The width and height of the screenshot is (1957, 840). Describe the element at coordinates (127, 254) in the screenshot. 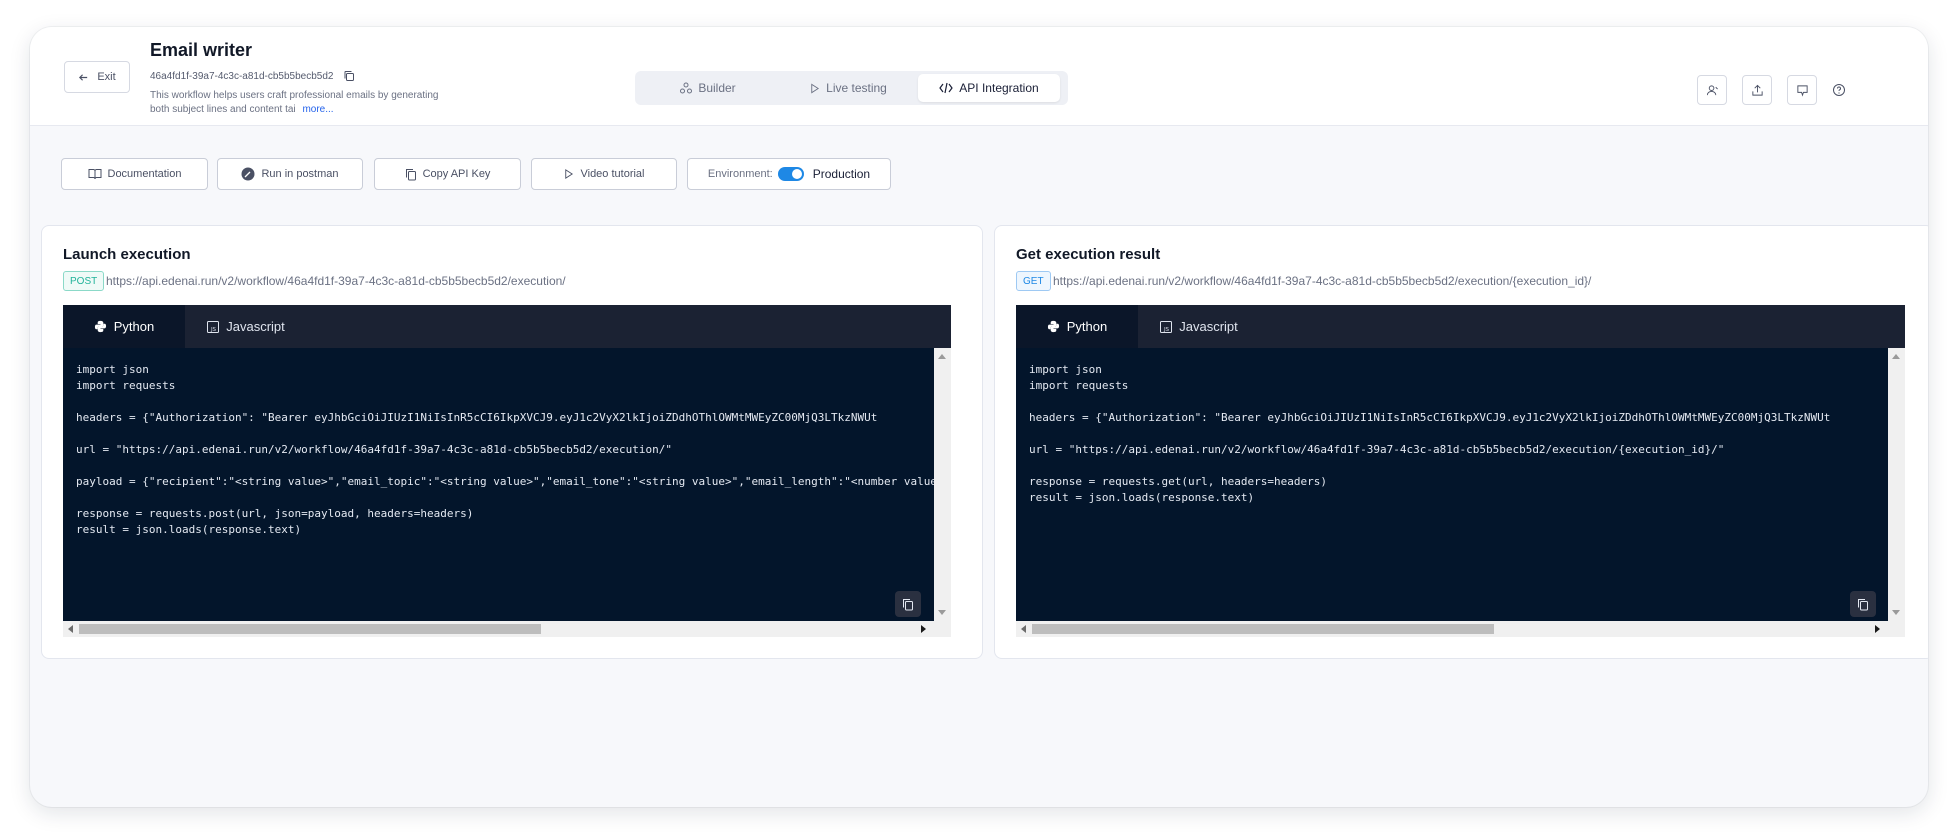

I see `launch-execution-title: Launch execution` at that location.